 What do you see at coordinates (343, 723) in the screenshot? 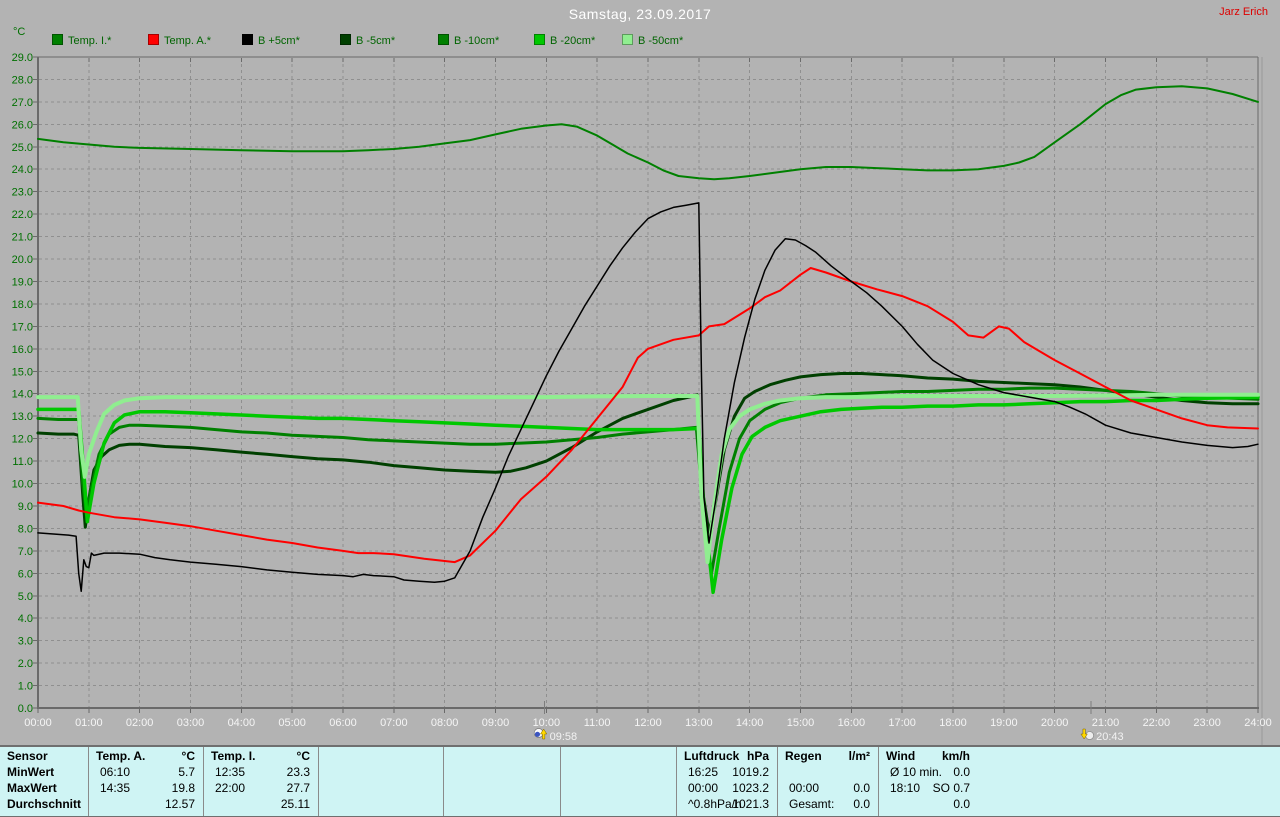
I see `svg-text: 06:00` at bounding box center [343, 723].